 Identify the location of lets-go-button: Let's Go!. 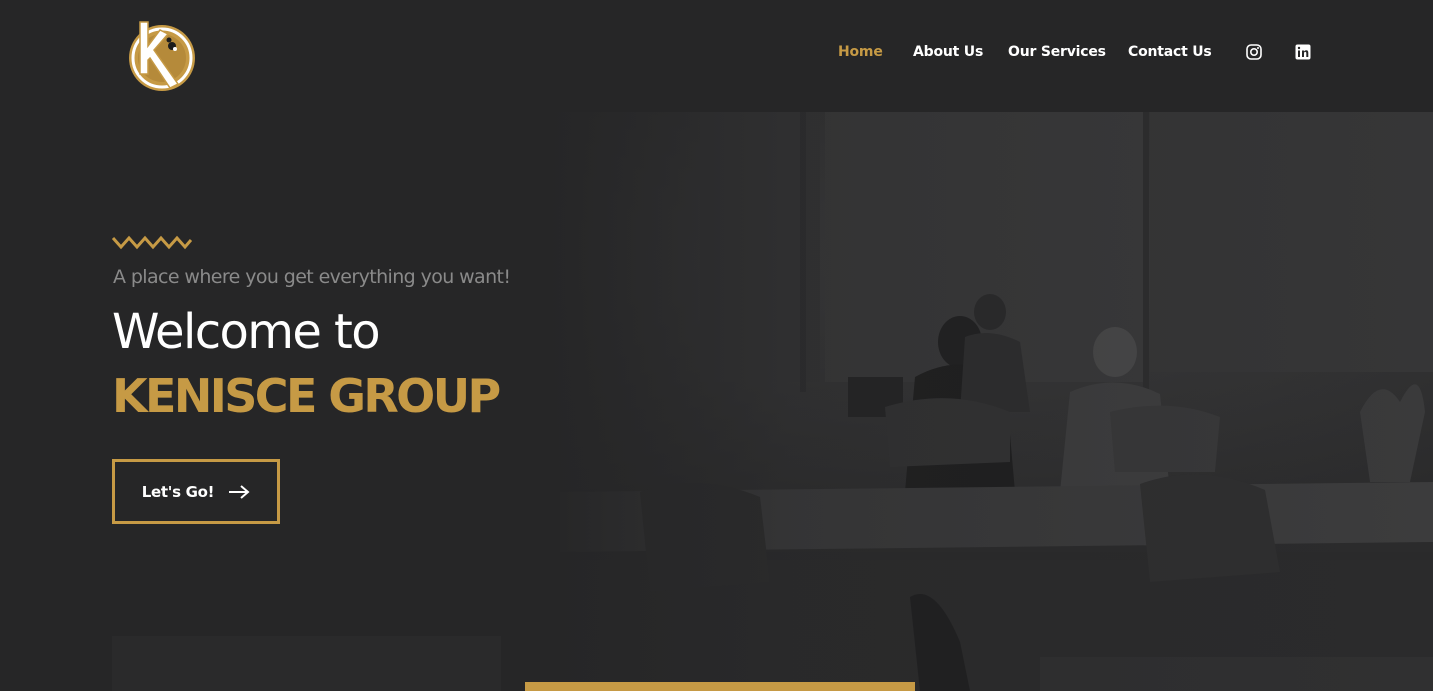
(196, 491).